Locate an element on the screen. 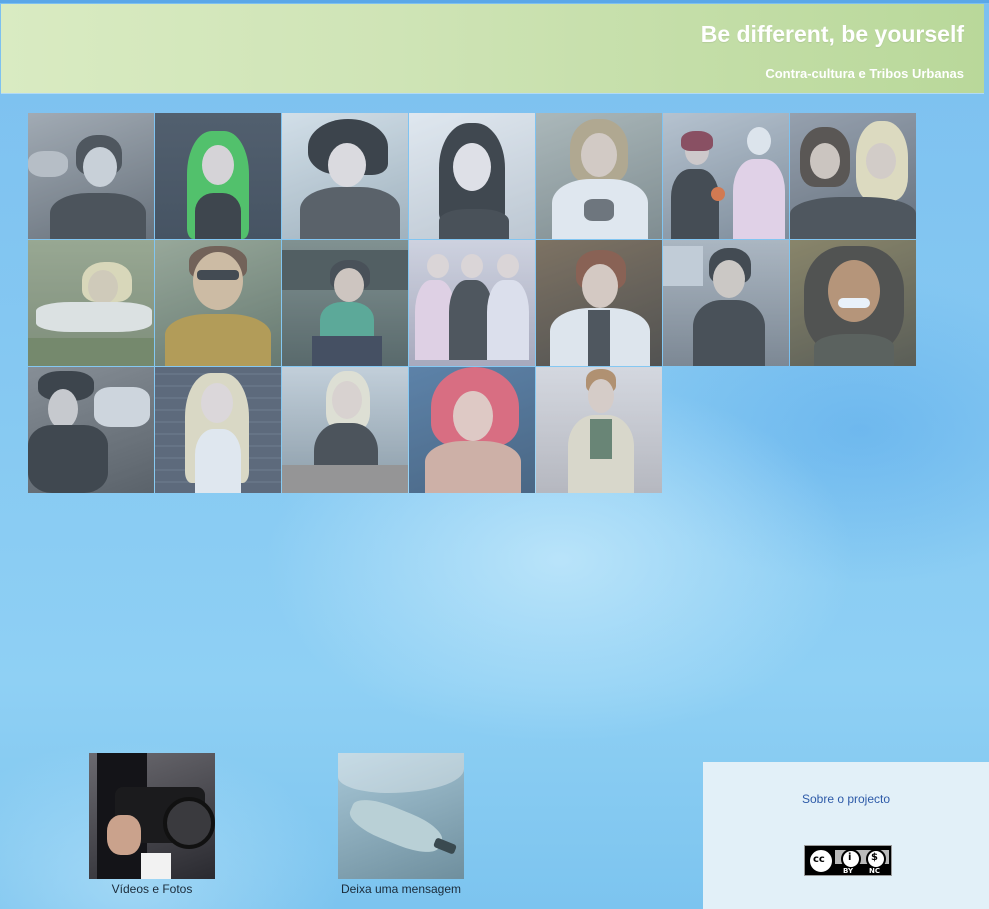 This screenshot has width=989, height=909. bottle-thumbnail is located at coordinates (401, 816).